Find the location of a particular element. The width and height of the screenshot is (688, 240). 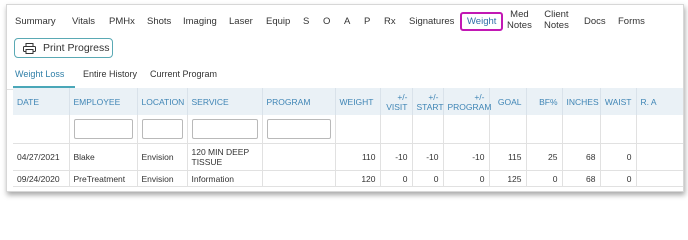

col-header-program-change: +/- PROGRAM is located at coordinates (467, 101).